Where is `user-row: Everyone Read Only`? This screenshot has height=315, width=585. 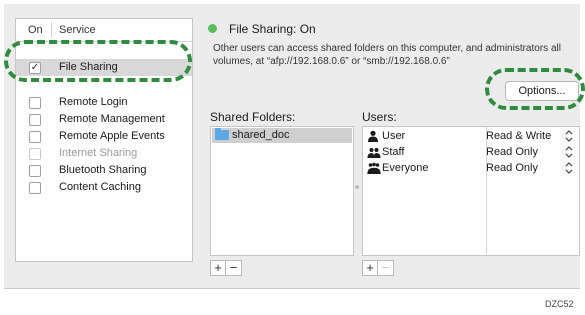 user-row: Everyone Read Only is located at coordinates (471, 169).